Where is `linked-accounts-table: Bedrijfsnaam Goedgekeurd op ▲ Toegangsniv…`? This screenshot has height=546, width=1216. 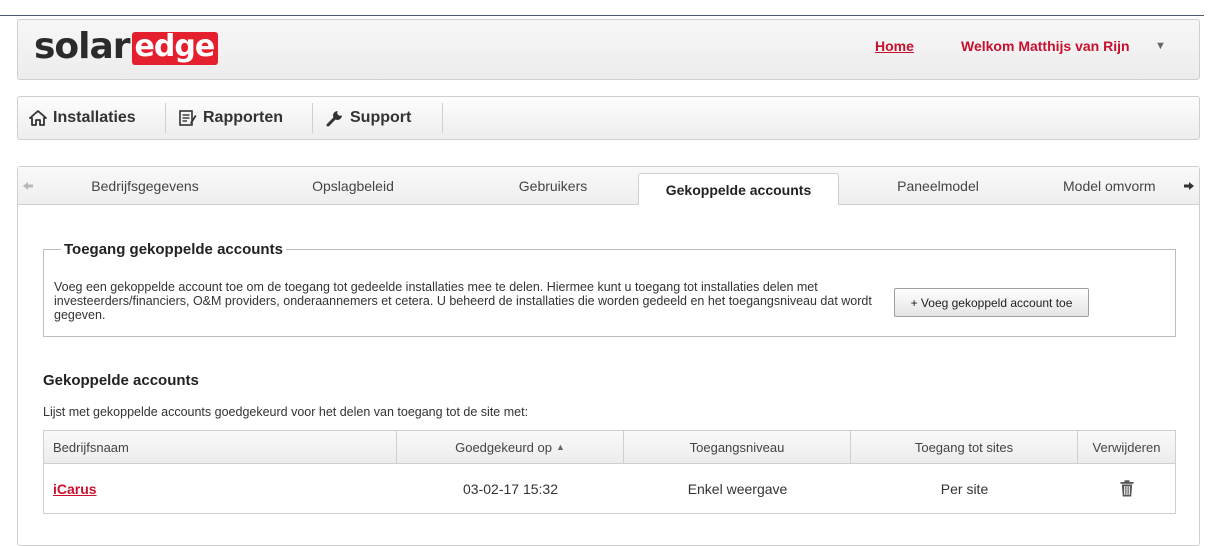 linked-accounts-table: Bedrijfsnaam Goedgekeurd op ▲ Toegangsniv… is located at coordinates (609, 472).